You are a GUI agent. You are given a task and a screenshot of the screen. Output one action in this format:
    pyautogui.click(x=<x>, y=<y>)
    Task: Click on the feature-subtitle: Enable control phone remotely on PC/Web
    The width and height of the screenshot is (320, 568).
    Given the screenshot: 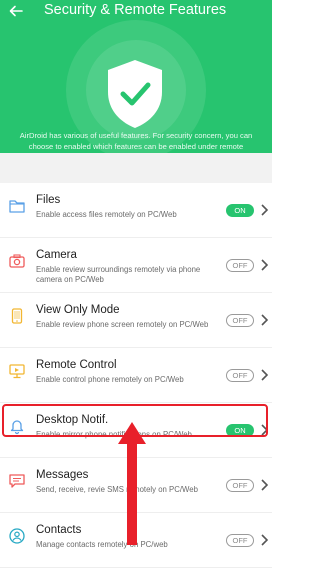 What is the action you would take?
    pyautogui.click(x=110, y=379)
    